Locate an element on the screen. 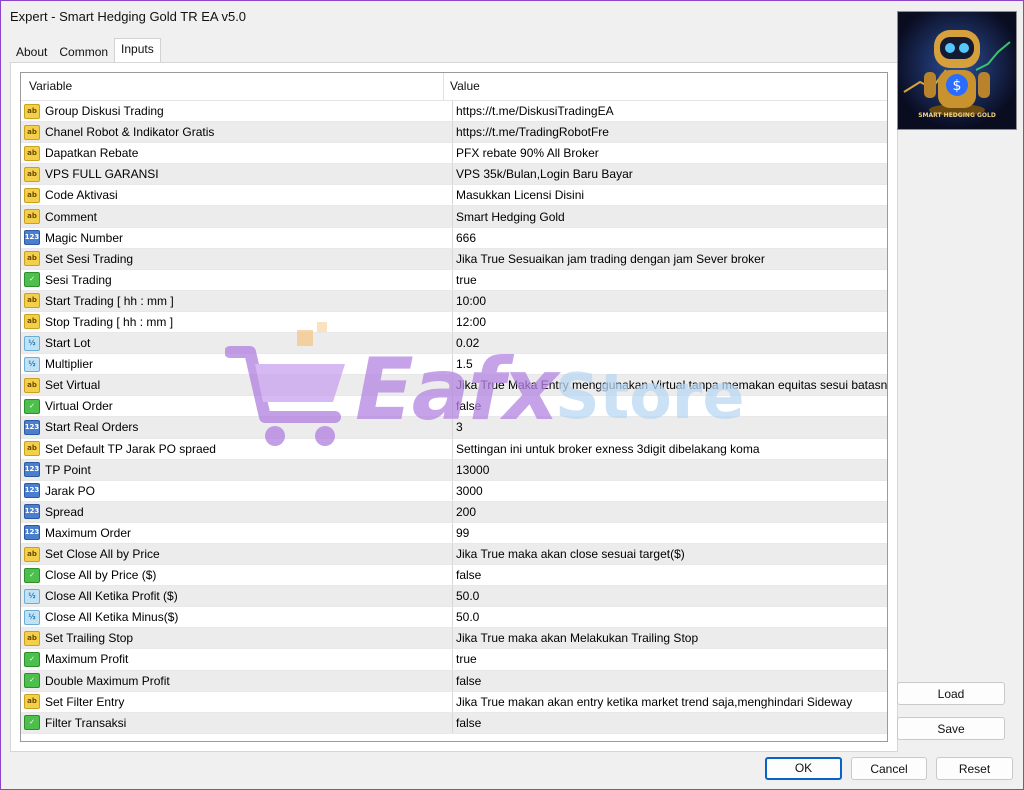 The height and width of the screenshot is (790, 1024). tab-common: Common is located at coordinates (83, 51).